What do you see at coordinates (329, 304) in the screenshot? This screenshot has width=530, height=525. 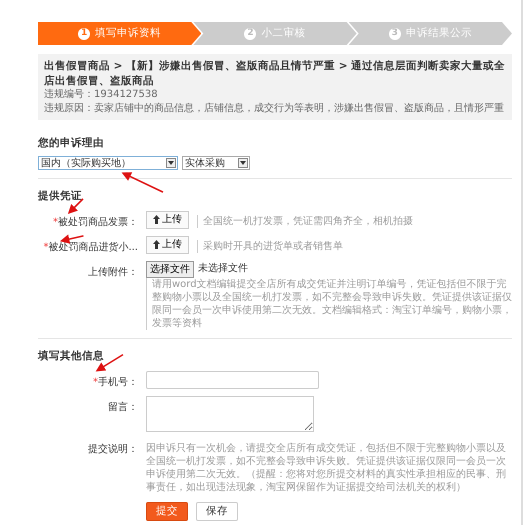 I see `hint-text: 请用word文档编辑提交全店所有成交凭证并注明订单编号，凭证包括但不限于完整购物小票以及全国统一机打发票，如不完整会导致申诉失败。凭证提供该证据仅限同一会员一次申诉使用第二次无效。文档编辑格式：淘宝订单编号，购物小票，发票等资料` at bounding box center [329, 304].